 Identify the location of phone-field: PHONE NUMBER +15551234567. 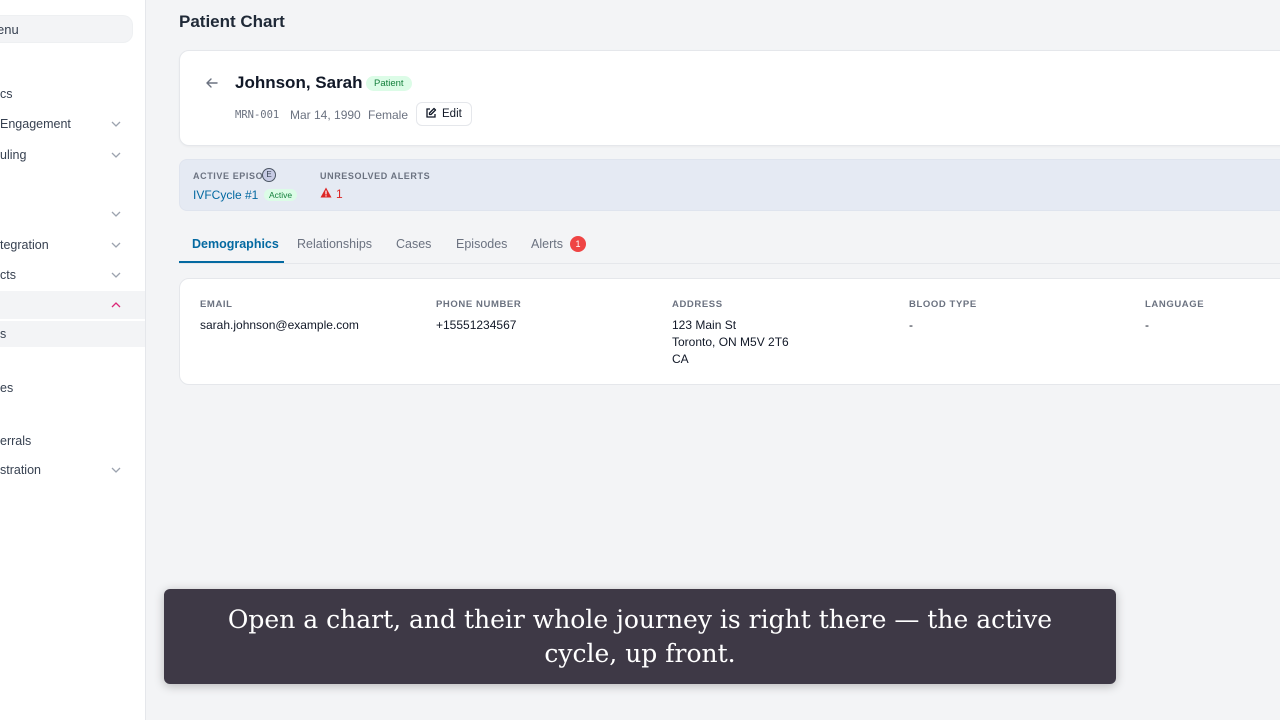
(478, 316).